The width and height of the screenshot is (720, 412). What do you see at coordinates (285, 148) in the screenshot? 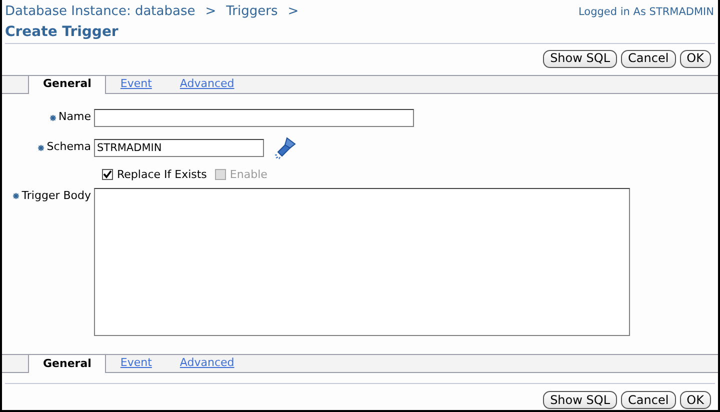
I see `flashlight-icon` at bounding box center [285, 148].